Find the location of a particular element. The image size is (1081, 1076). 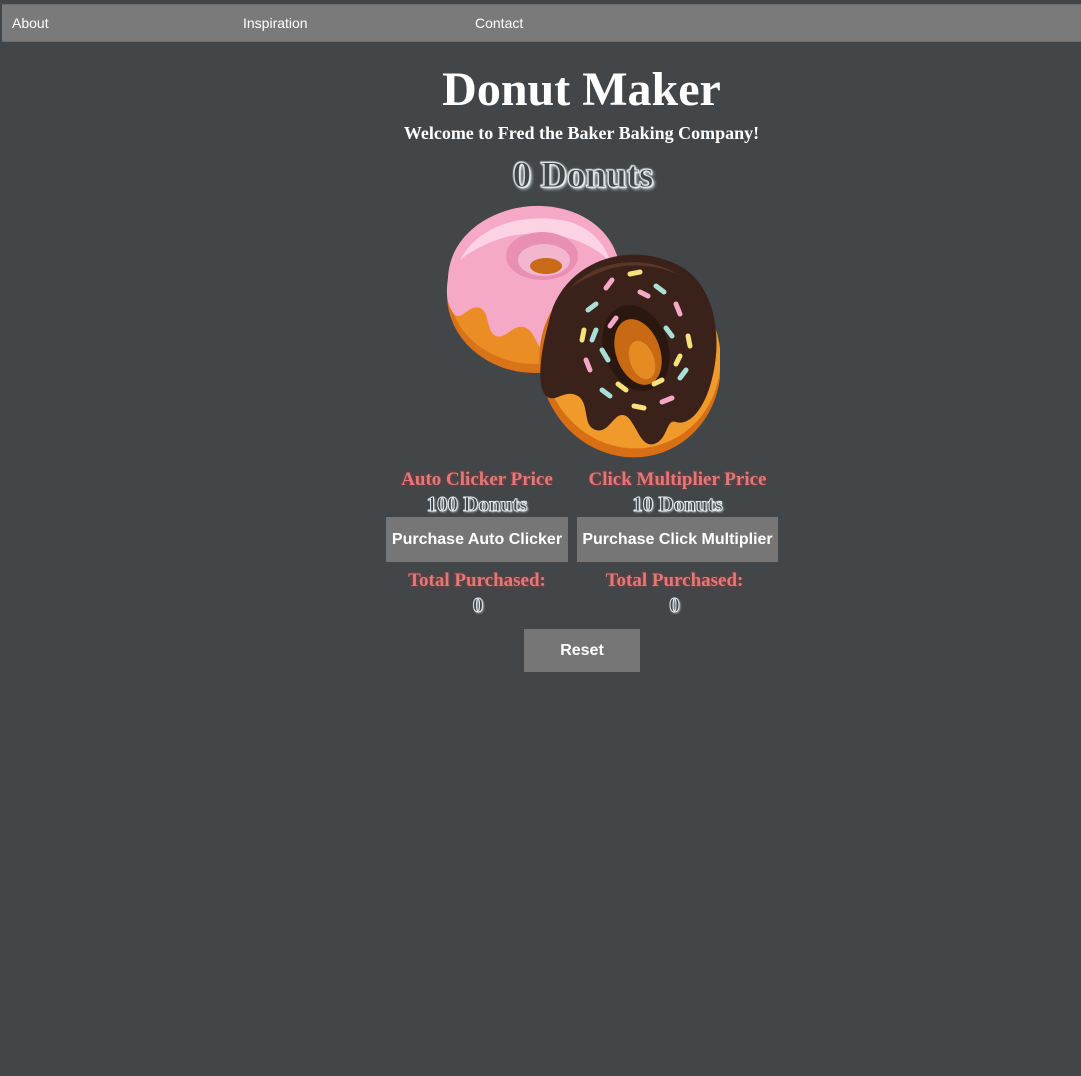

click-multiplier-total-label: Total Purchased: is located at coordinates (674, 580).